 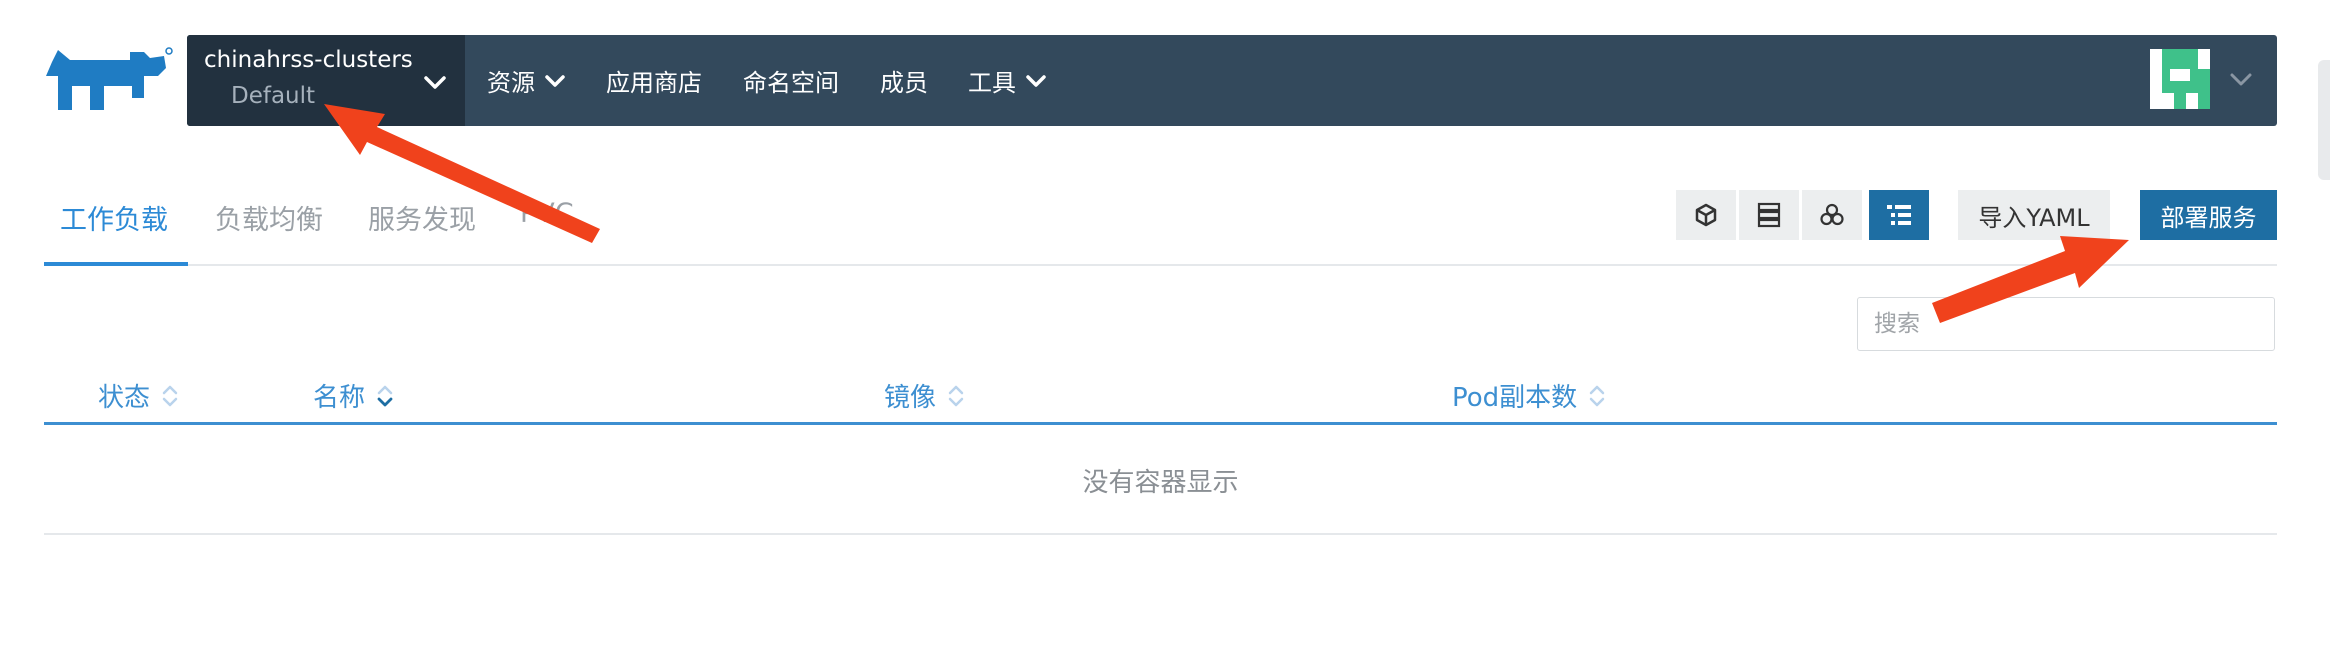 I want to click on cluster-switcher: chinahrss-clusters Default, so click(x=326, y=80).